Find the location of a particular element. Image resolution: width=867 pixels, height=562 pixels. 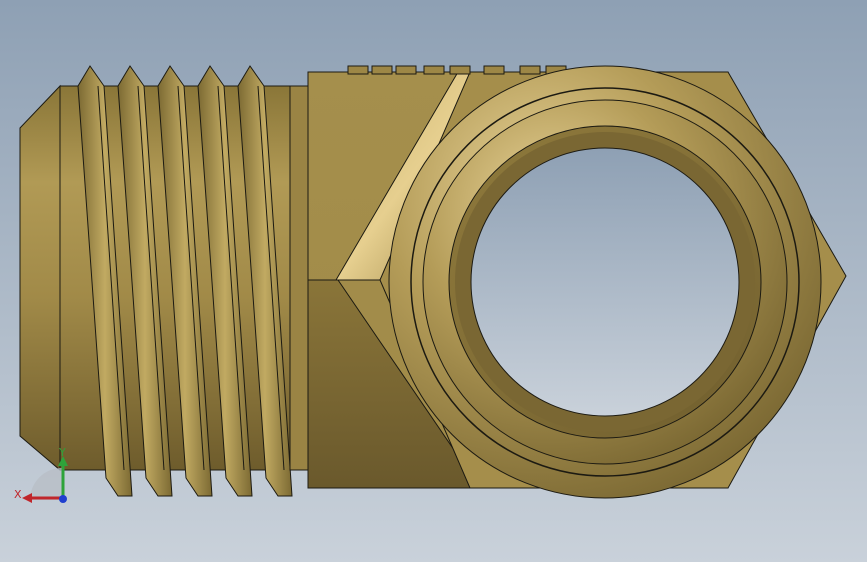

shank-neck is located at coordinates (300, 278).